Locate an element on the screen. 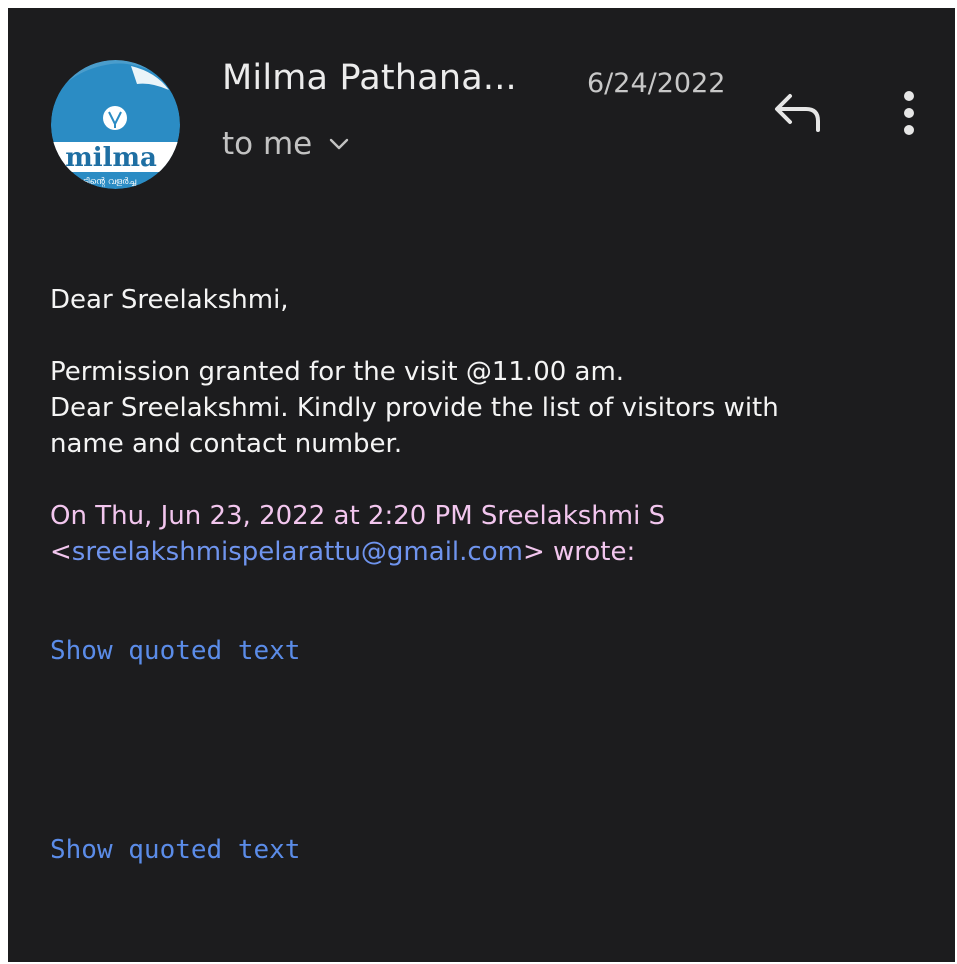 The image size is (957, 964). reply-button is located at coordinates (799, 112).